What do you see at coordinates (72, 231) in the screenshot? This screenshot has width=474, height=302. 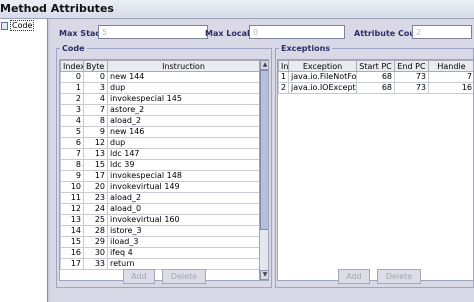 I see `cell-index: 14` at bounding box center [72, 231].